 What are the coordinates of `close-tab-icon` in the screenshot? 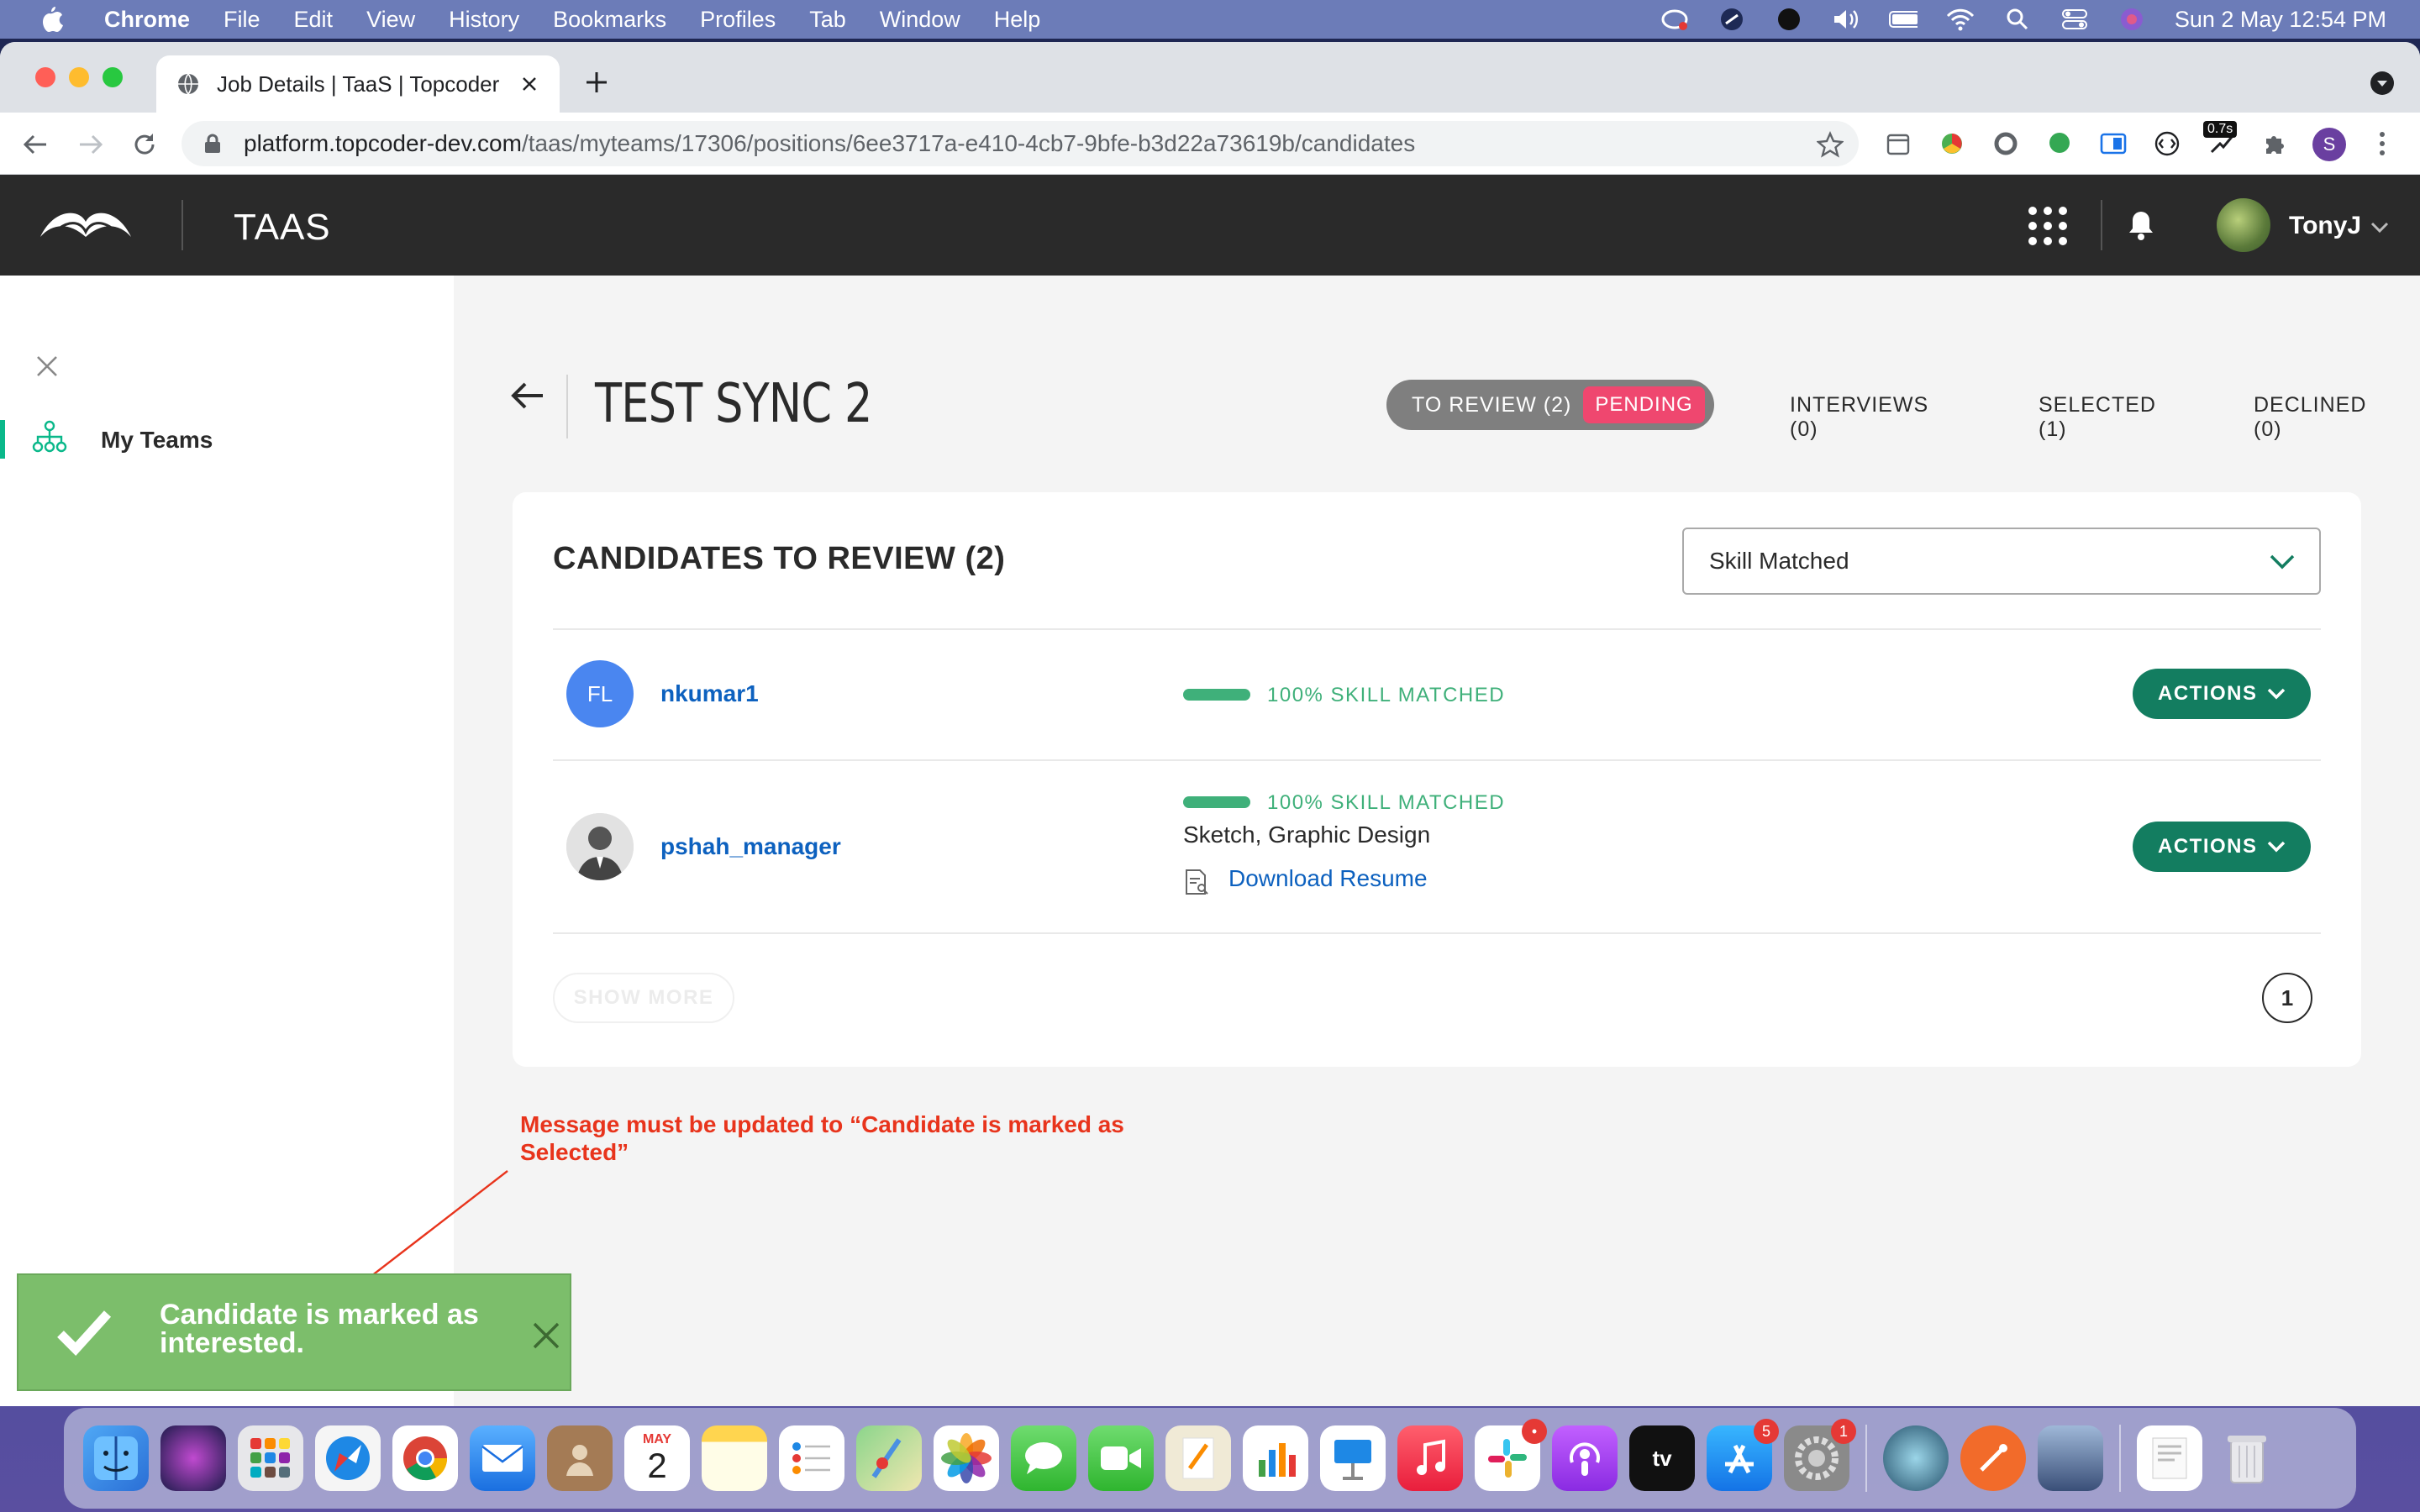 It's located at (529, 84).